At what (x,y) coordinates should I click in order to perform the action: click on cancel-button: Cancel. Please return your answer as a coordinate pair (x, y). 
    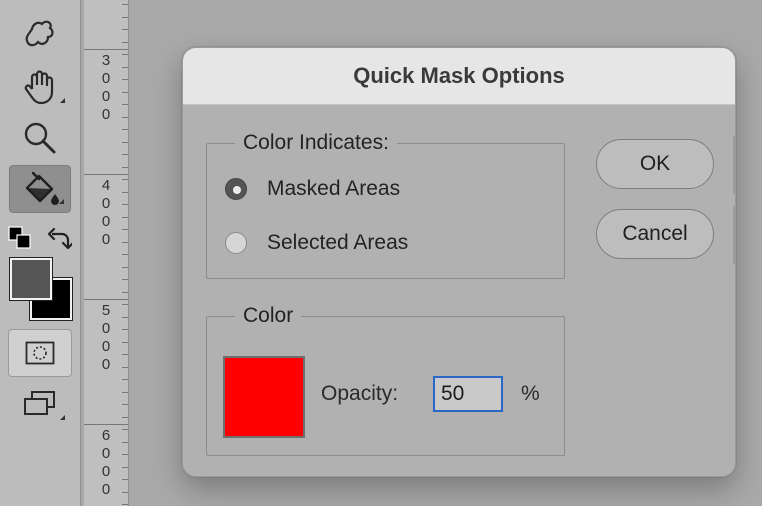
    Looking at the image, I should click on (655, 234).